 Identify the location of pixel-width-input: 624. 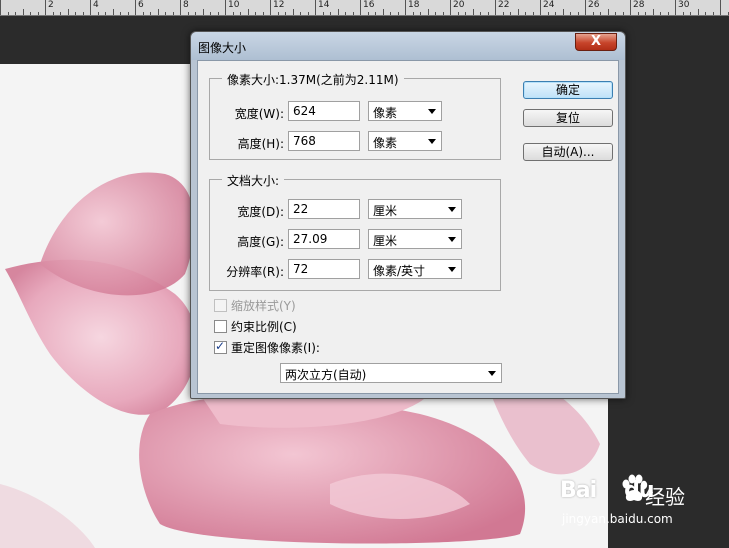
(324, 111).